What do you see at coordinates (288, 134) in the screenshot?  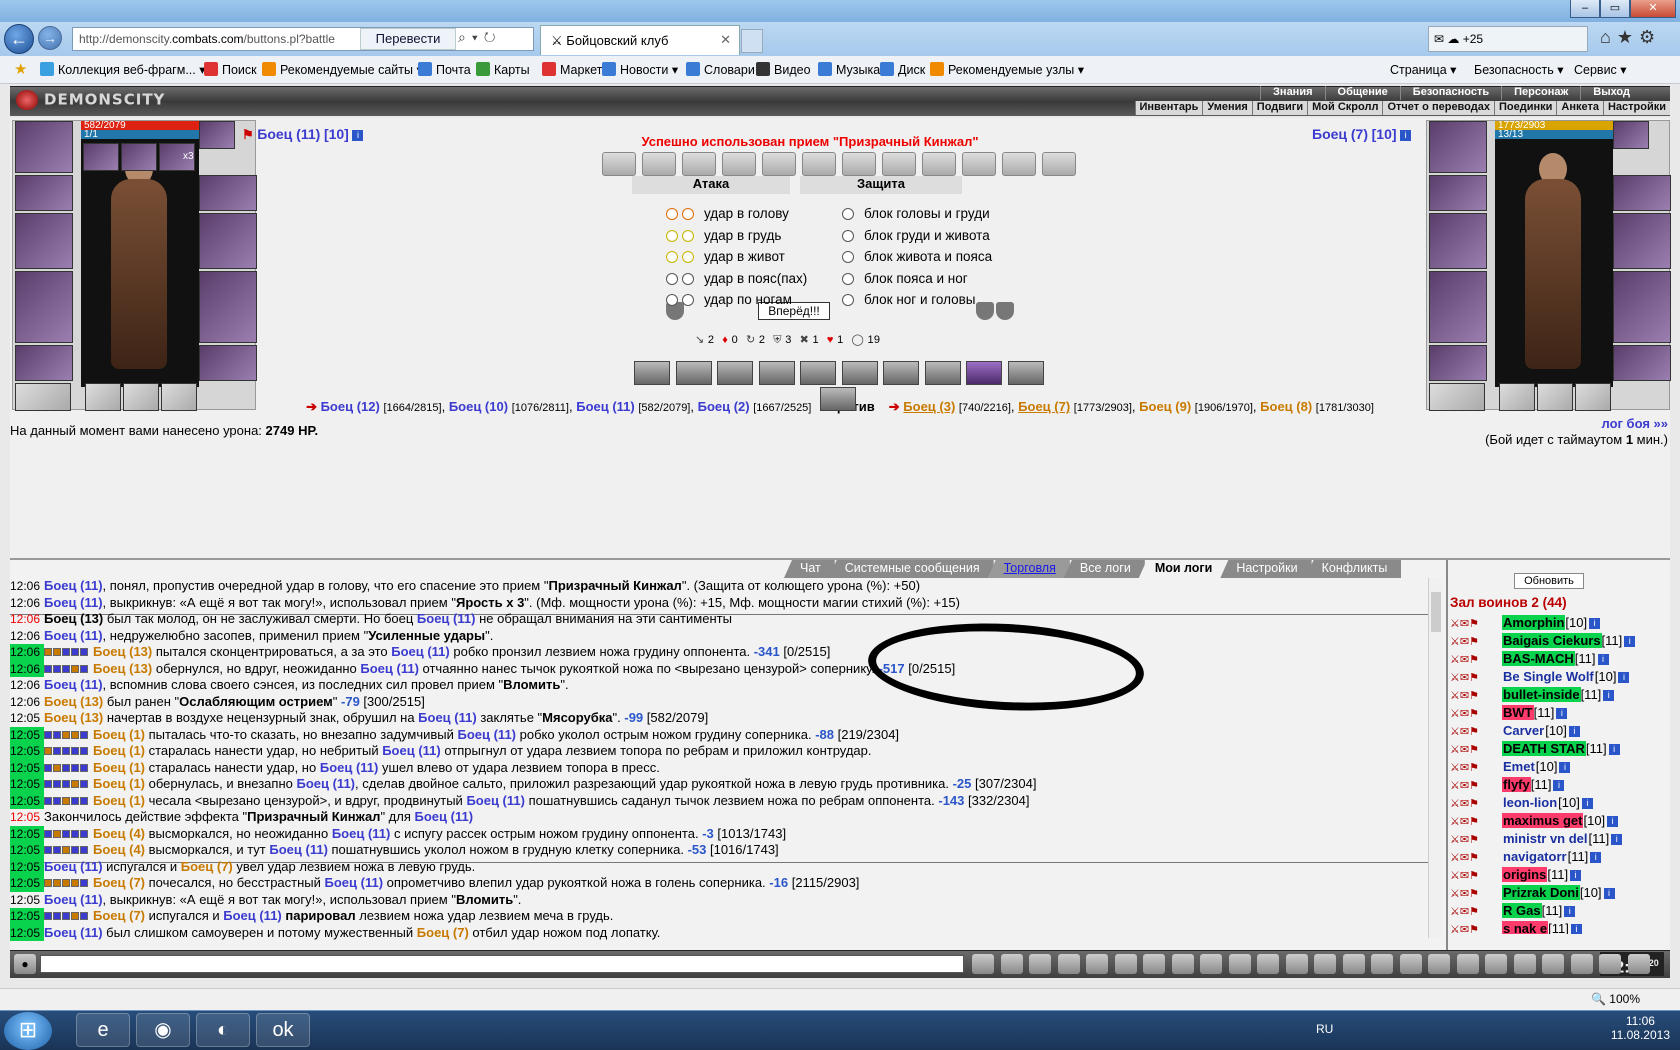 I see `left-player-name: Боец (11)` at bounding box center [288, 134].